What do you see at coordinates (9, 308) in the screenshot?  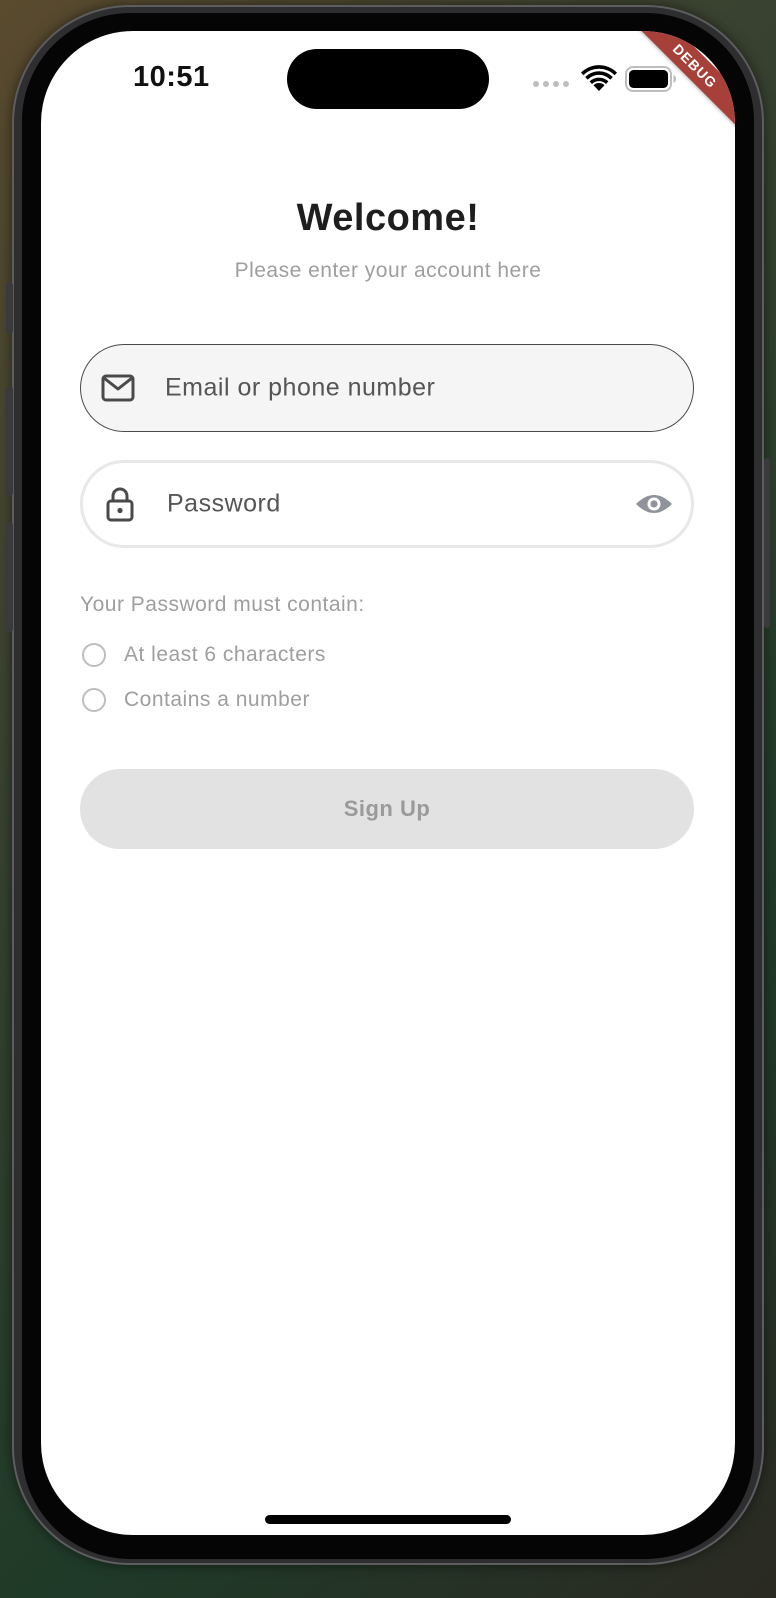 I see `side-button-left-top` at bounding box center [9, 308].